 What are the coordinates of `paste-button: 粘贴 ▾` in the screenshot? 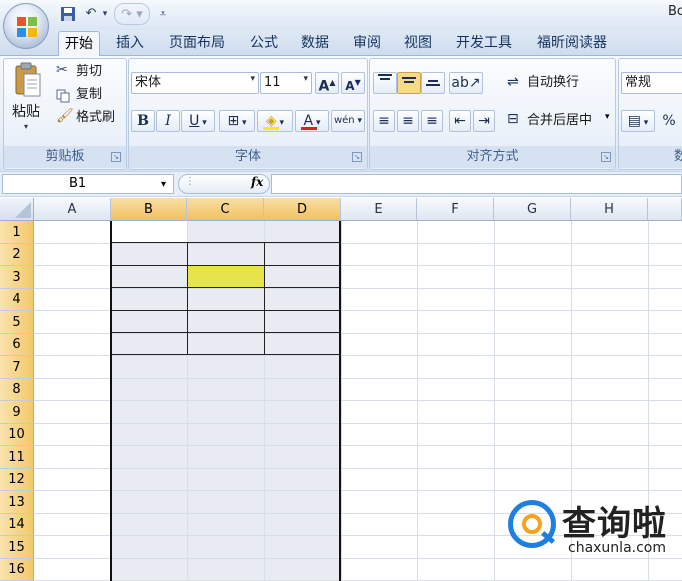 It's located at (28, 100).